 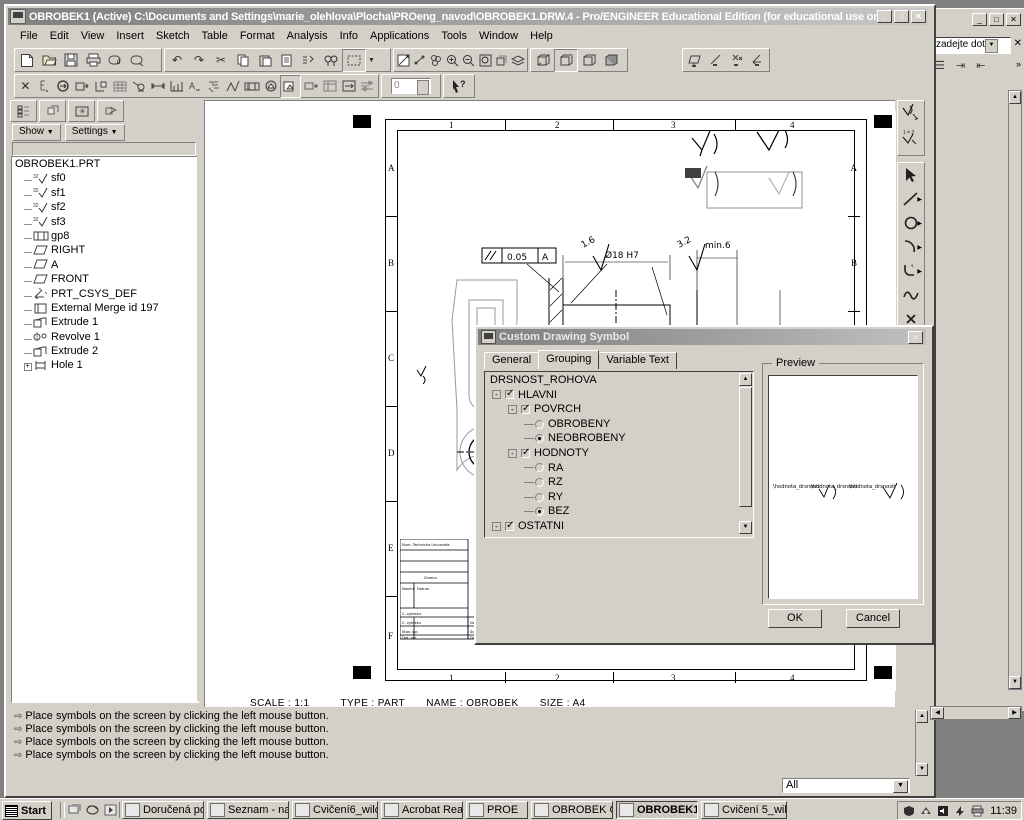 I want to click on grouping-item-povrch-1: -POVRCH, so click(x=612, y=409).